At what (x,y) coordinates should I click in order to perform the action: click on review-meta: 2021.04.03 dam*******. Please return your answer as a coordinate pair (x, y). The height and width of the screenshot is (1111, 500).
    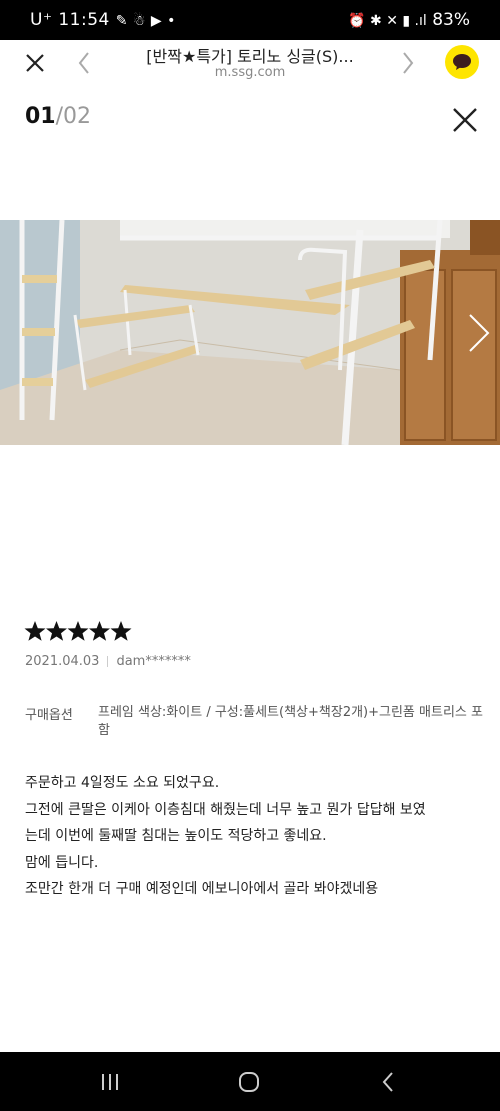
    Looking at the image, I should click on (108, 661).